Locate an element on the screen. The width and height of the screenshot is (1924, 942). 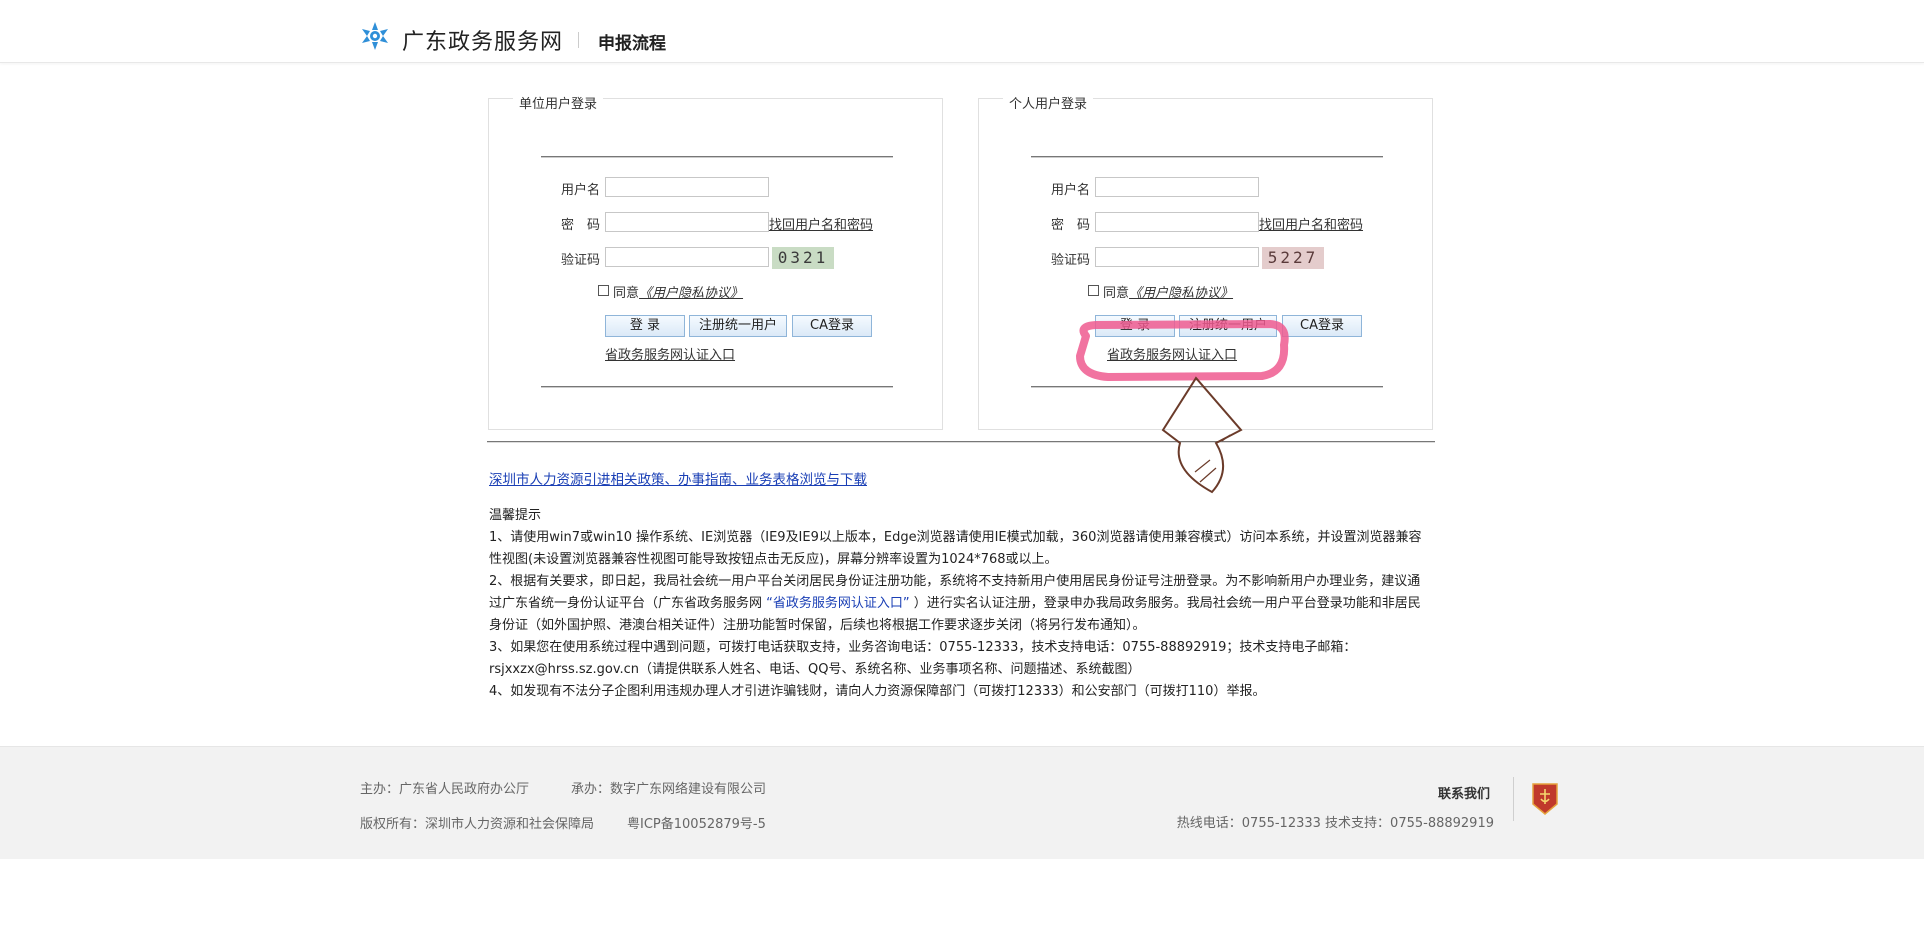
footer-organizer: 承办：数字广东网络建设有限公司 is located at coordinates (669, 789).